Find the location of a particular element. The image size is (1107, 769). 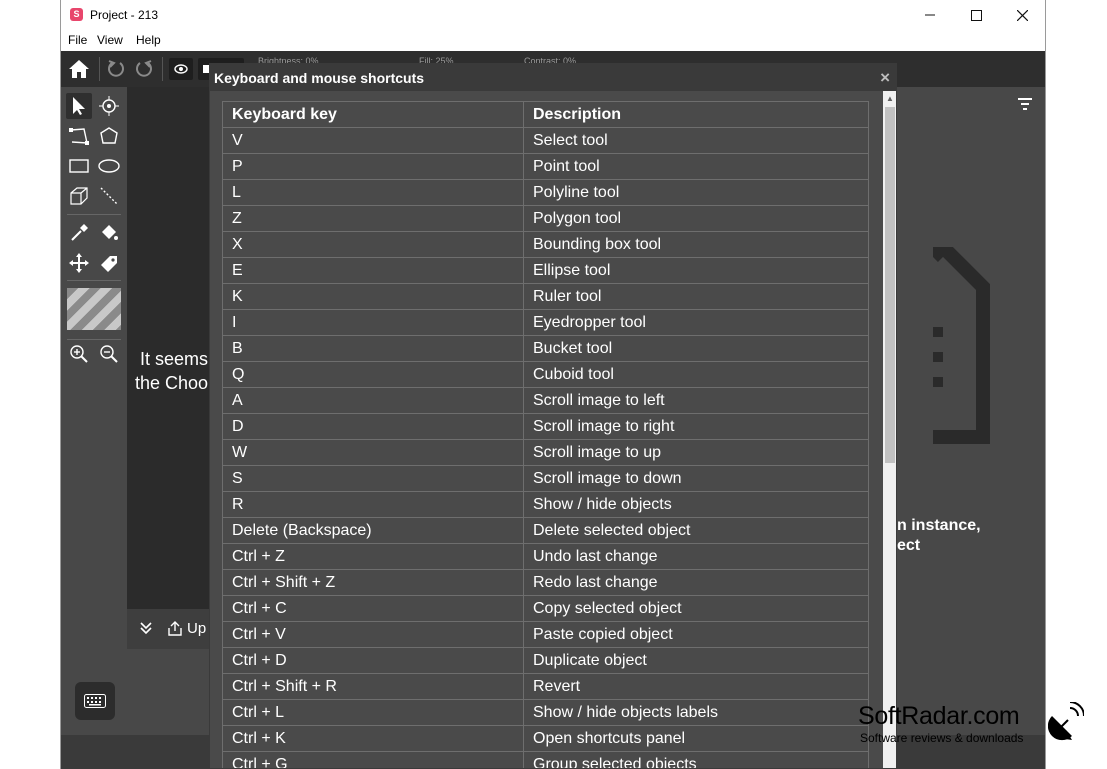

ruler-tool is located at coordinates (109, 196).